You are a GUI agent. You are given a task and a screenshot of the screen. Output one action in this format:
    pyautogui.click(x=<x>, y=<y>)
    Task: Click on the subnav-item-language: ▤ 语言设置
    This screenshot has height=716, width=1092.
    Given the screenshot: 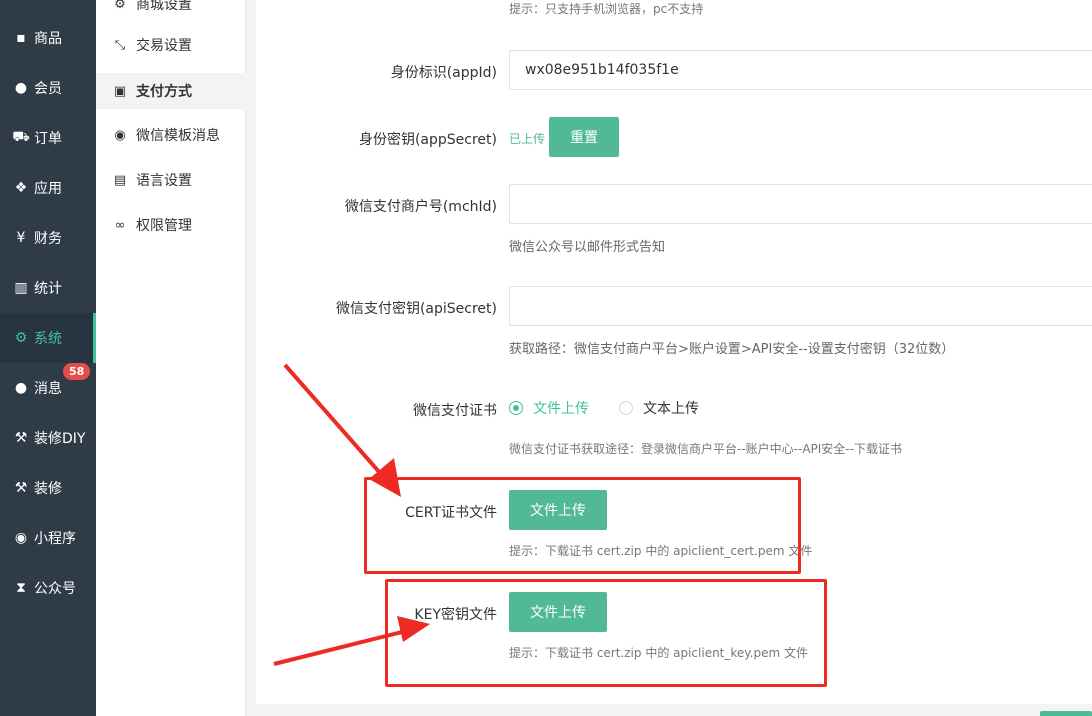 What is the action you would take?
    pyautogui.click(x=171, y=180)
    